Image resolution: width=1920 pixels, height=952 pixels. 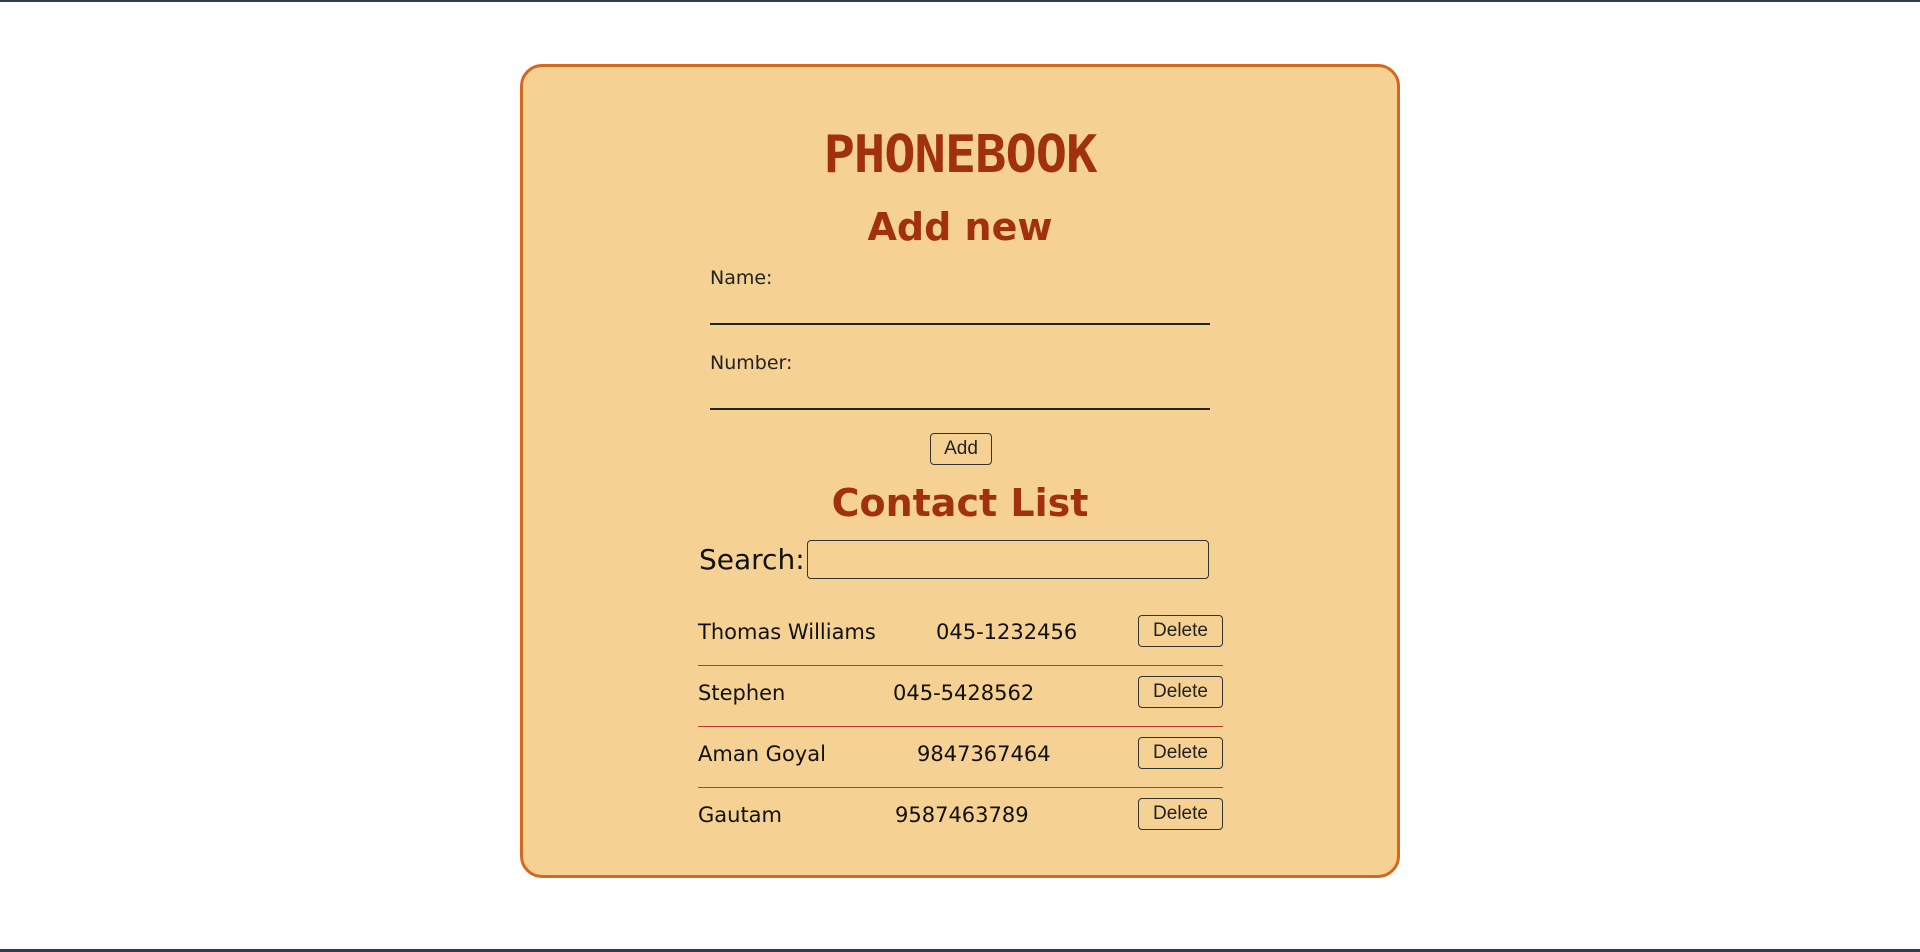 I want to click on window-top-edge, so click(x=960, y=1).